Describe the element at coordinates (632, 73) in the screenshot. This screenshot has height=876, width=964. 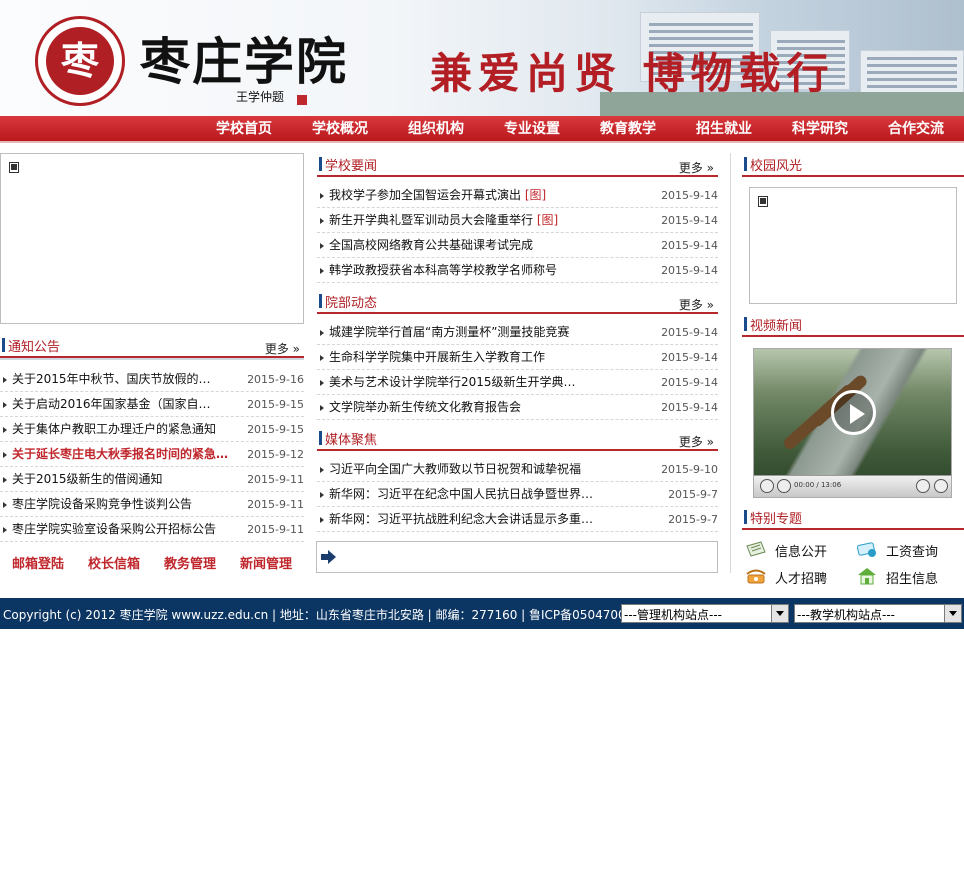
I see `school-motto: 兼爱尚贤 博物载行` at that location.